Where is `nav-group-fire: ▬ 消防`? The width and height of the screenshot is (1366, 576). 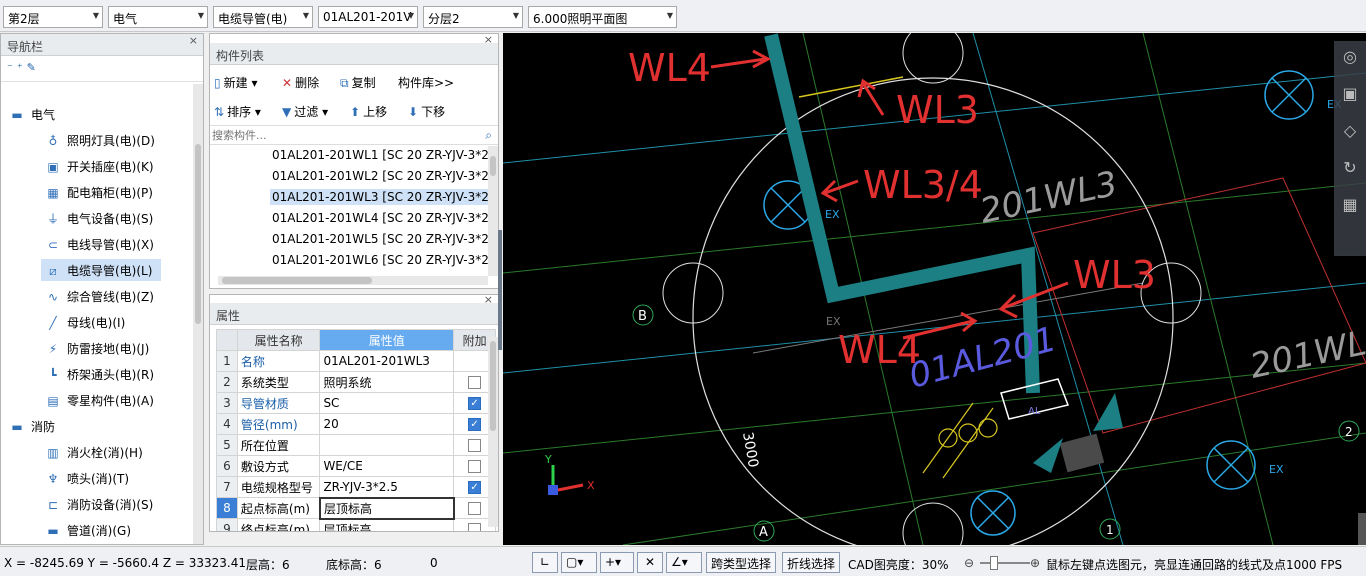
nav-group-fire: ▬ 消防 is located at coordinates (32, 426).